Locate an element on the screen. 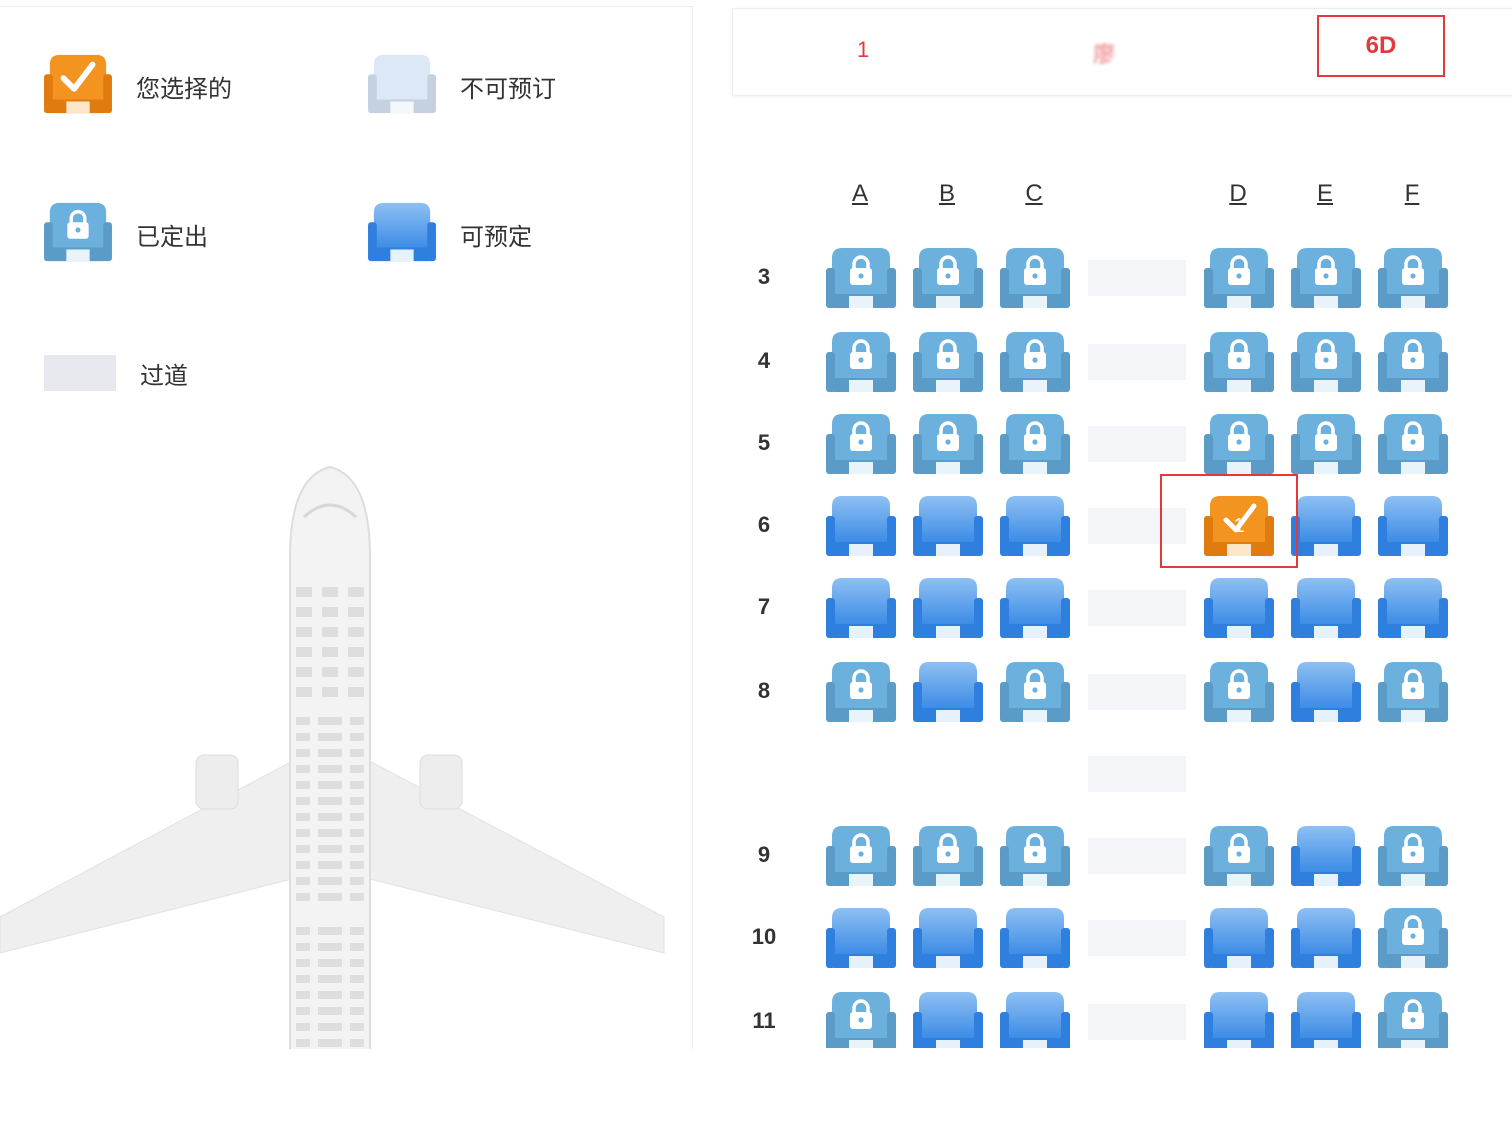 This screenshot has width=1512, height=1142. seat-5b-sold is located at coordinates (948, 444).